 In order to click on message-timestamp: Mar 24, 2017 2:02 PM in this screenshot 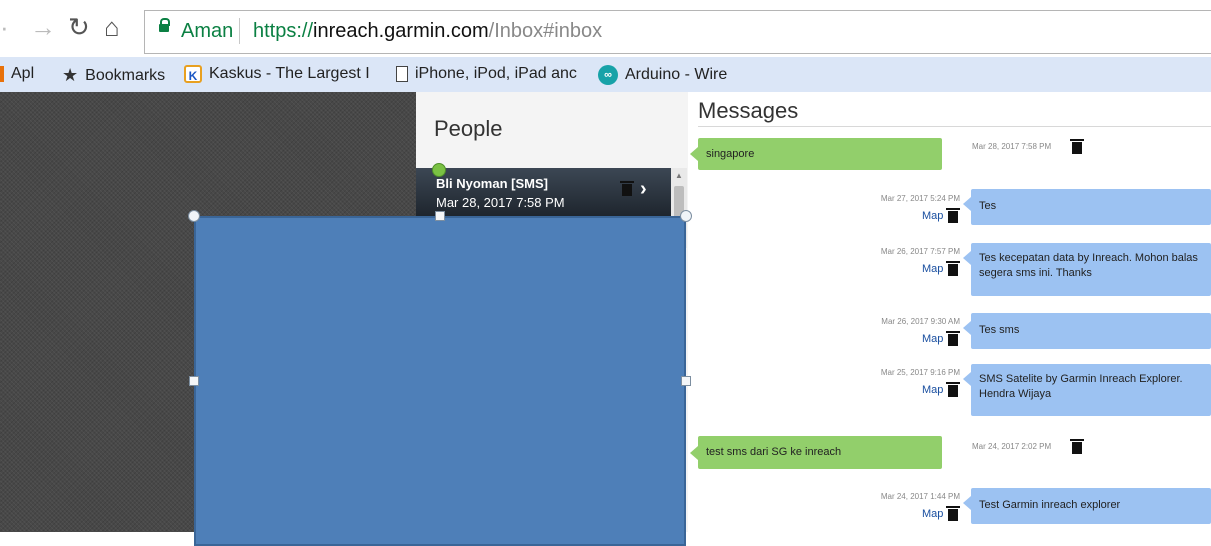, I will do `click(1012, 446)`.